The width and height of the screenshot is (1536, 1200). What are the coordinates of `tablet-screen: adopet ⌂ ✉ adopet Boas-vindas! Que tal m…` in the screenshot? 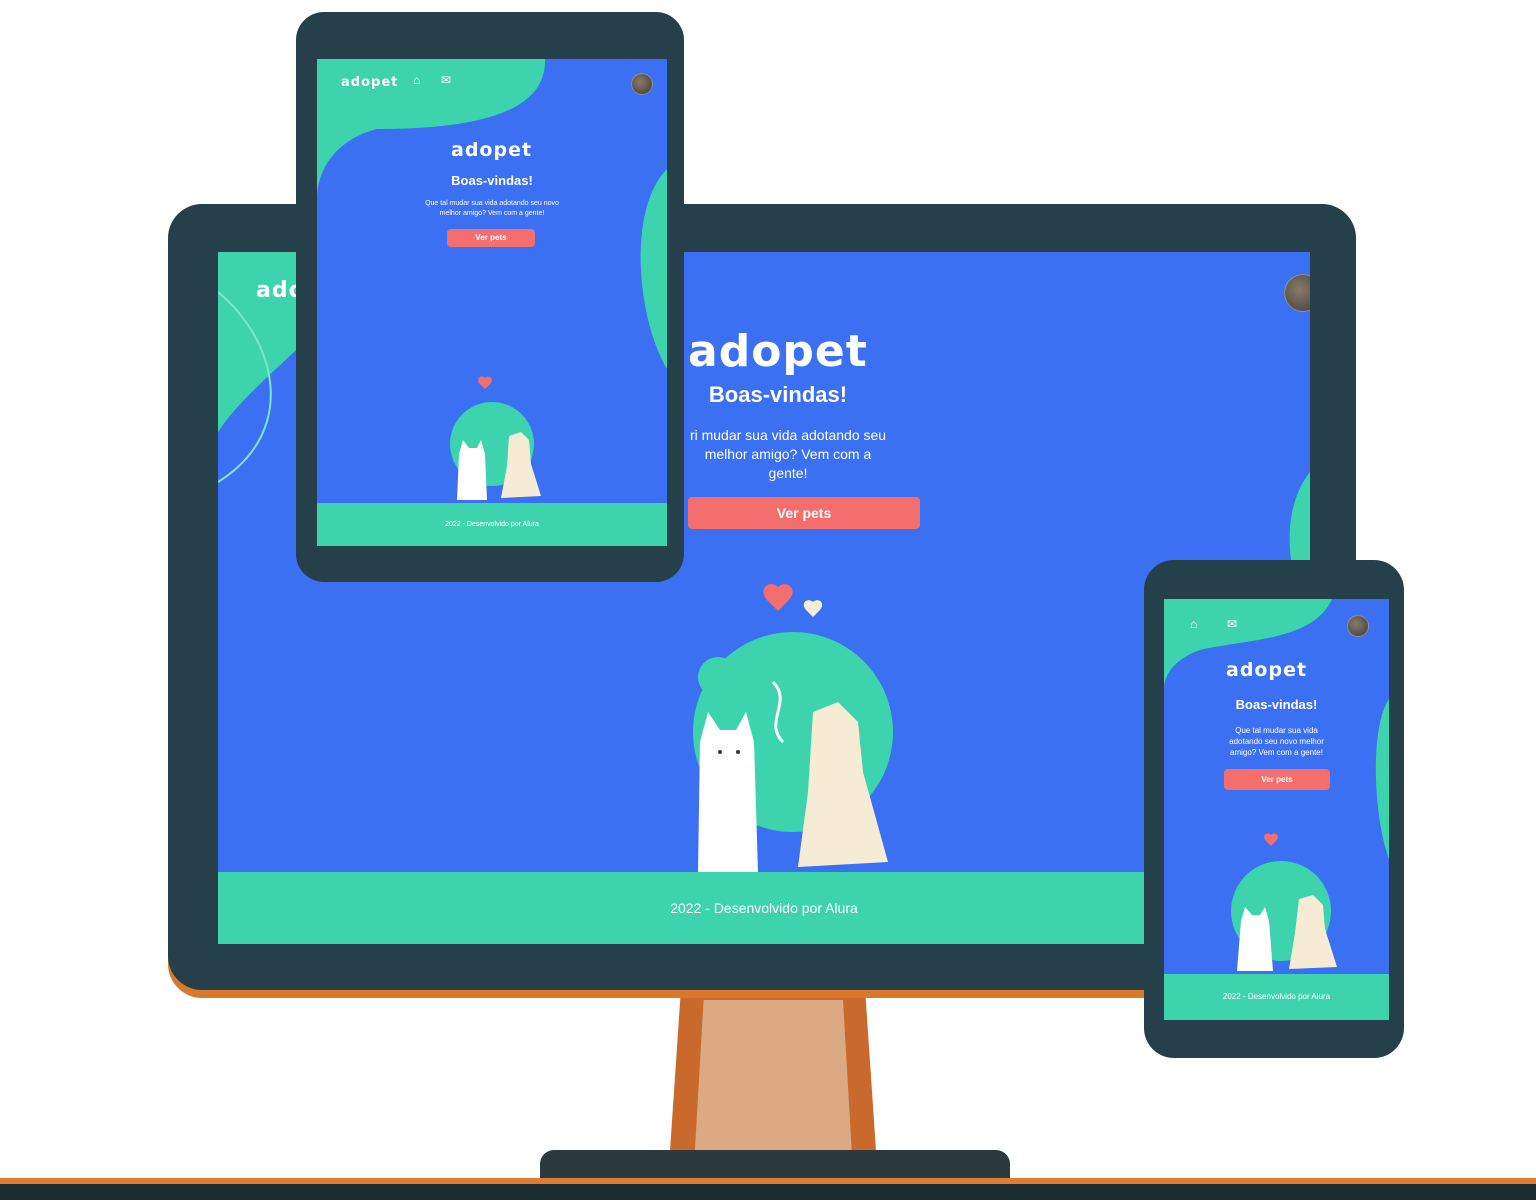 It's located at (492, 302).